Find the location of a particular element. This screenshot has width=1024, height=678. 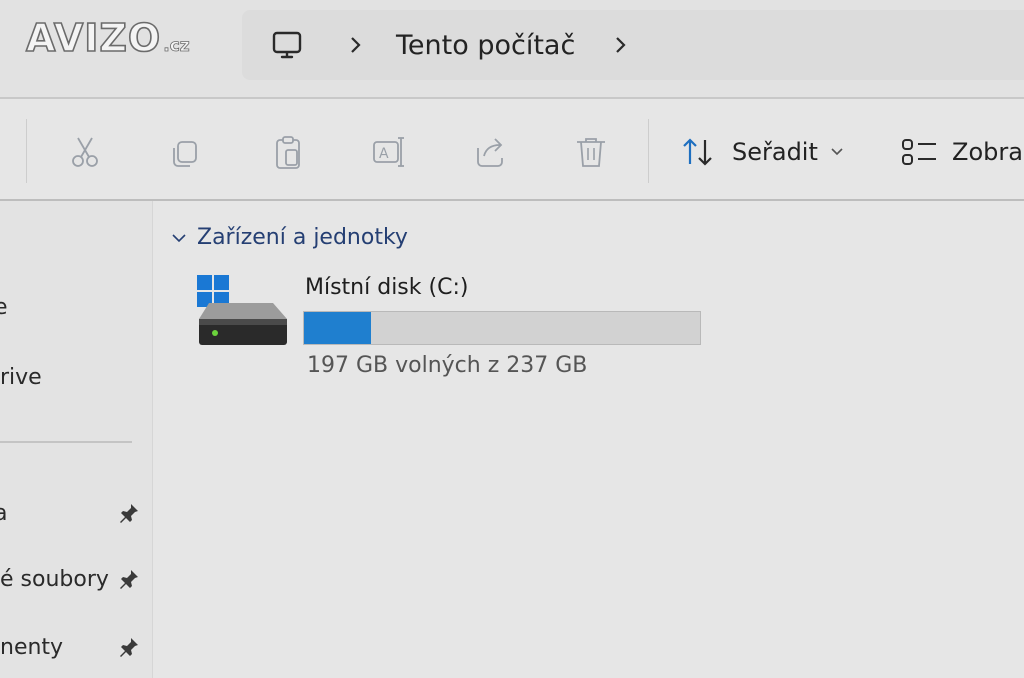

sidebar-item: e is located at coordinates (4, 307).